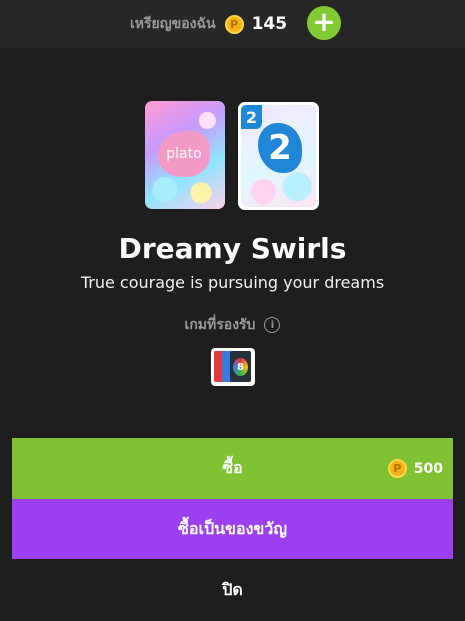 This screenshot has width=465, height=621. I want to click on theme-title: Dreamy Swirls, so click(232, 248).